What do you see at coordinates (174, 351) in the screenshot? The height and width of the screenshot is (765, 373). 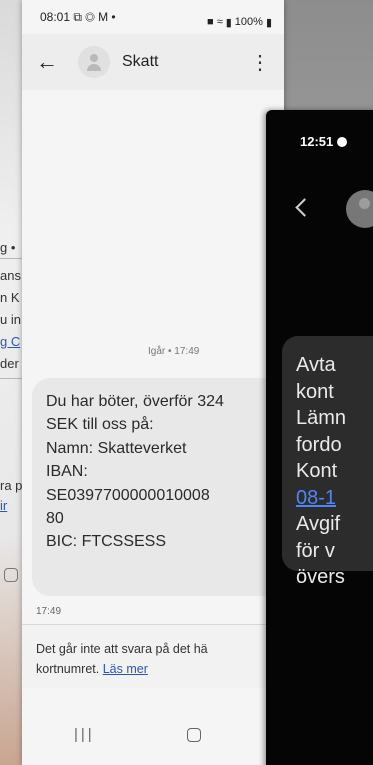 I see `message-date: Igår • 17:49` at bounding box center [174, 351].